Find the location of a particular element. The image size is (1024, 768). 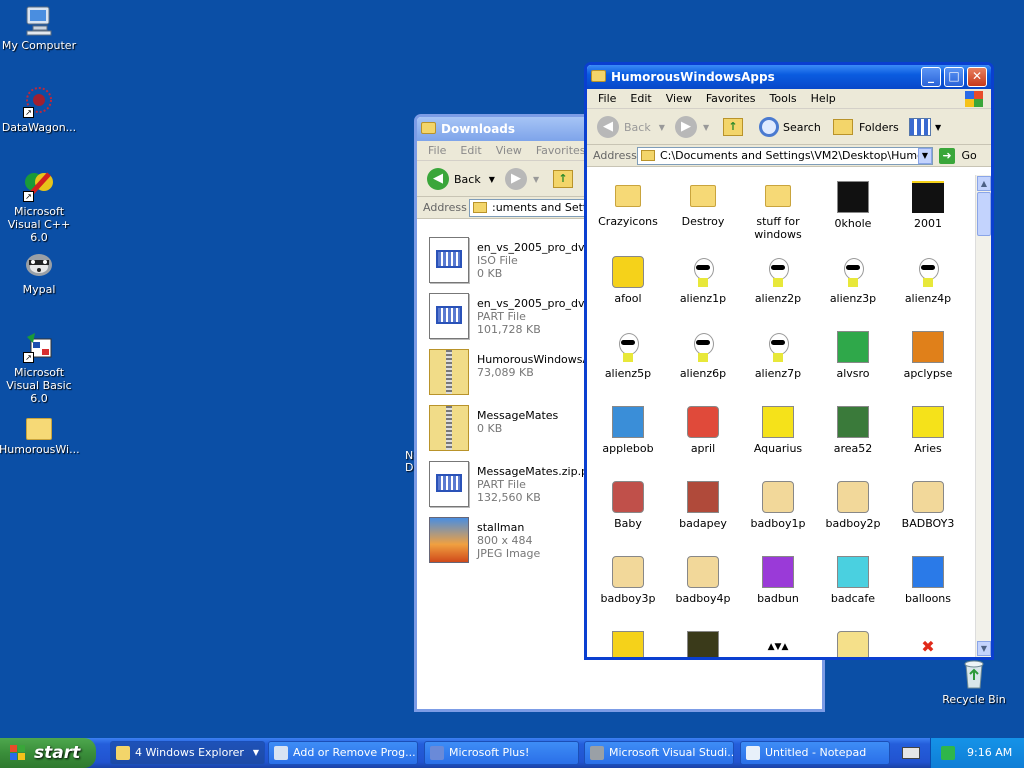

list-item: afool is located at coordinates (628, 280).